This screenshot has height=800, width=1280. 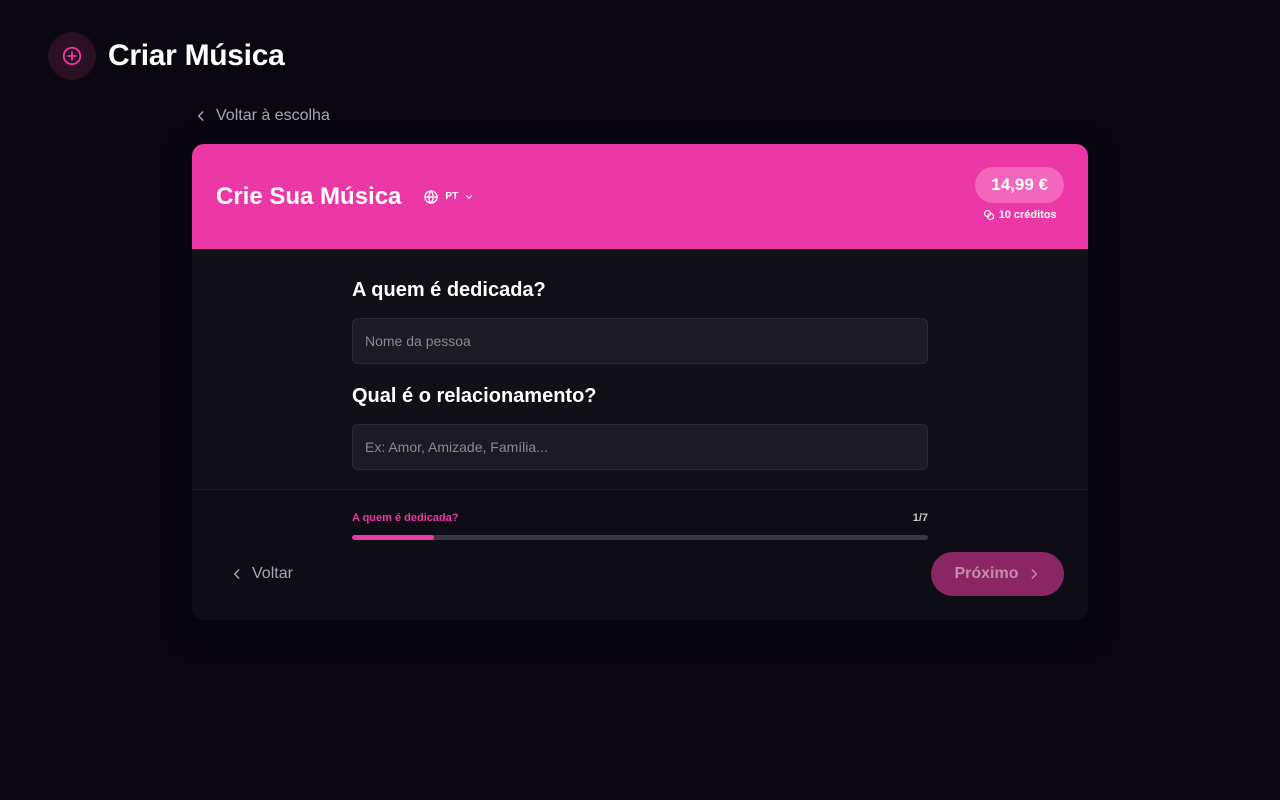 What do you see at coordinates (1027, 215) in the screenshot?
I see `credits-label: 10 créditos` at bounding box center [1027, 215].